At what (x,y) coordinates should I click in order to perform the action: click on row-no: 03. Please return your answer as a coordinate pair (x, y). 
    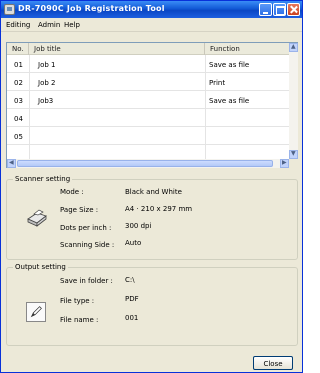
    Looking at the image, I should click on (18, 101).